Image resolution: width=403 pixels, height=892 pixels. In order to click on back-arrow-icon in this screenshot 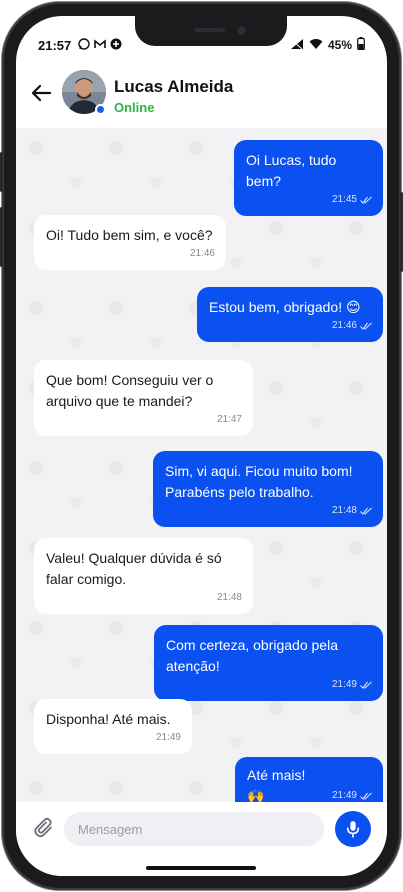, I will do `click(41, 93)`.